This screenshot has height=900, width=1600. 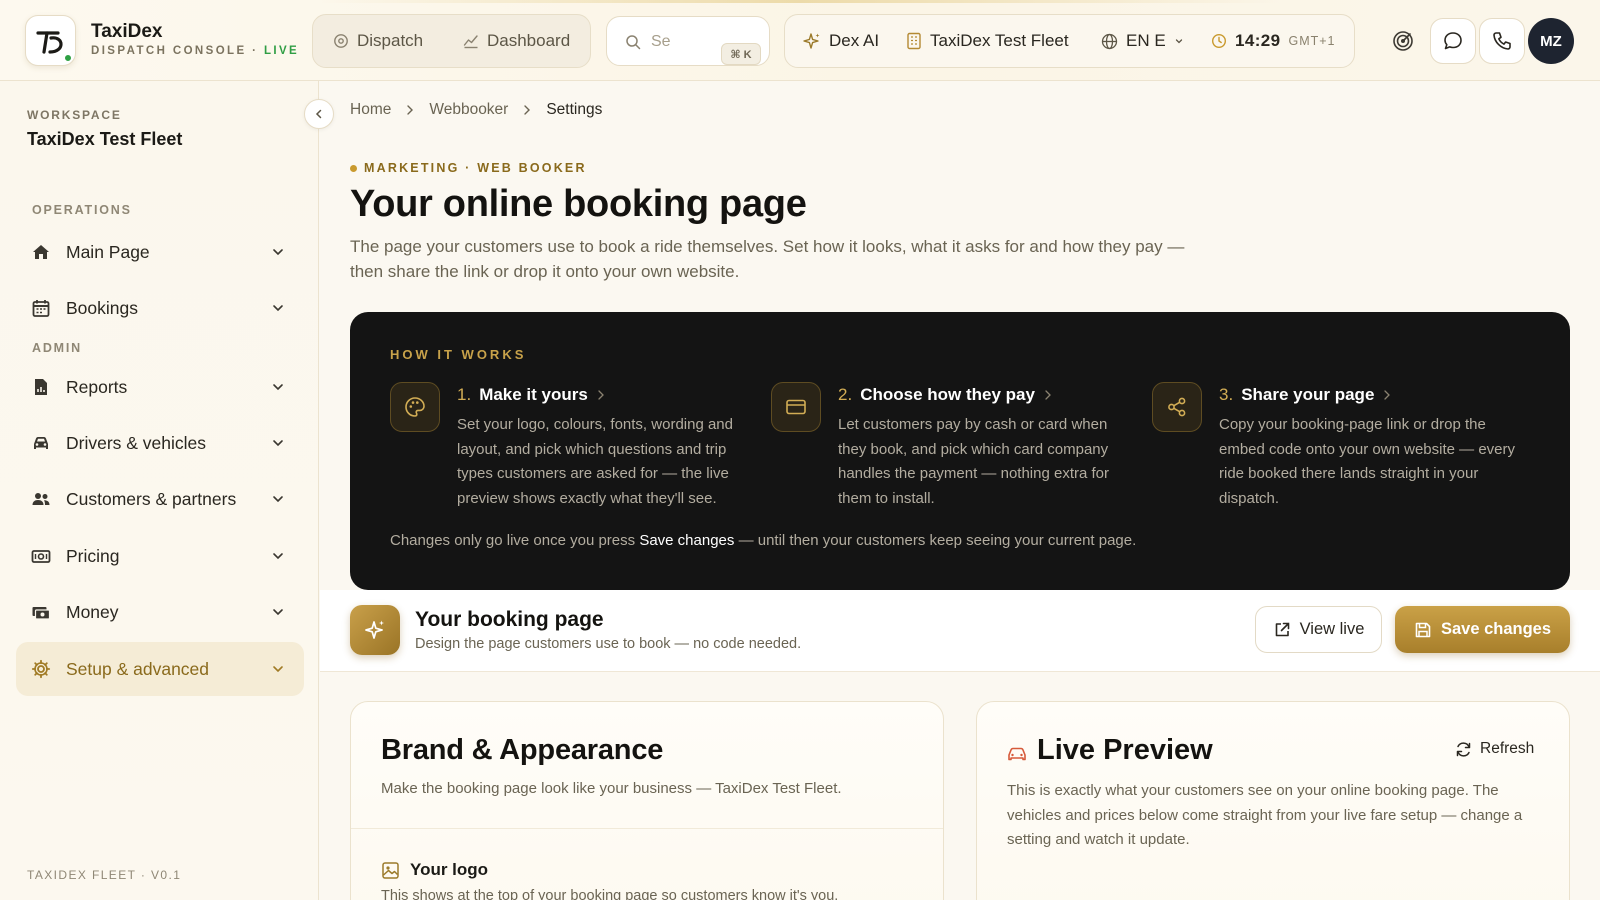 I want to click on sidebar-item-main-page: Main Page, so click(x=160, y=252).